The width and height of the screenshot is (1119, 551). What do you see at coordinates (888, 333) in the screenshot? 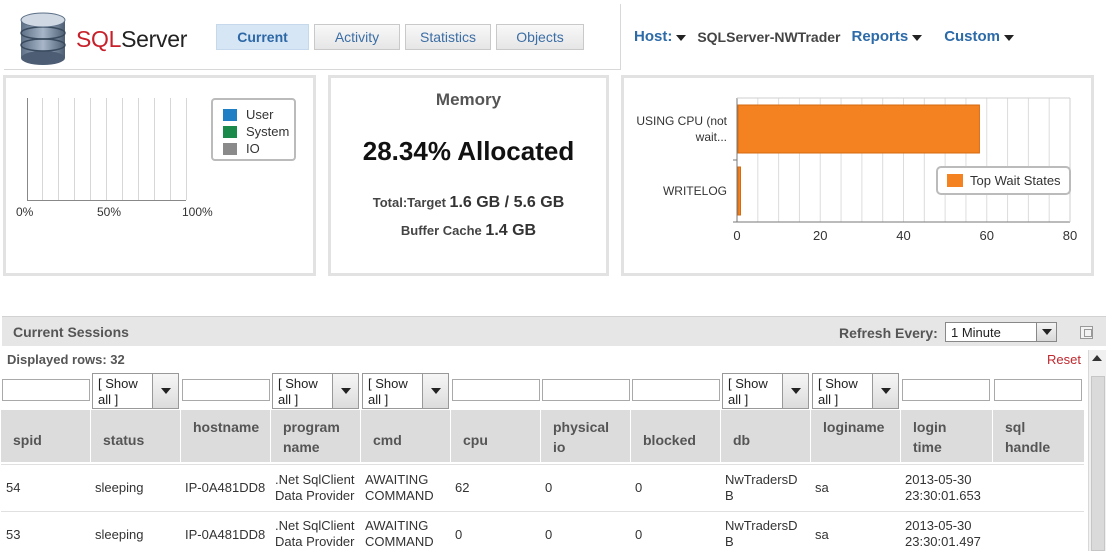
I see `refresh-label: Refresh Every:` at bounding box center [888, 333].